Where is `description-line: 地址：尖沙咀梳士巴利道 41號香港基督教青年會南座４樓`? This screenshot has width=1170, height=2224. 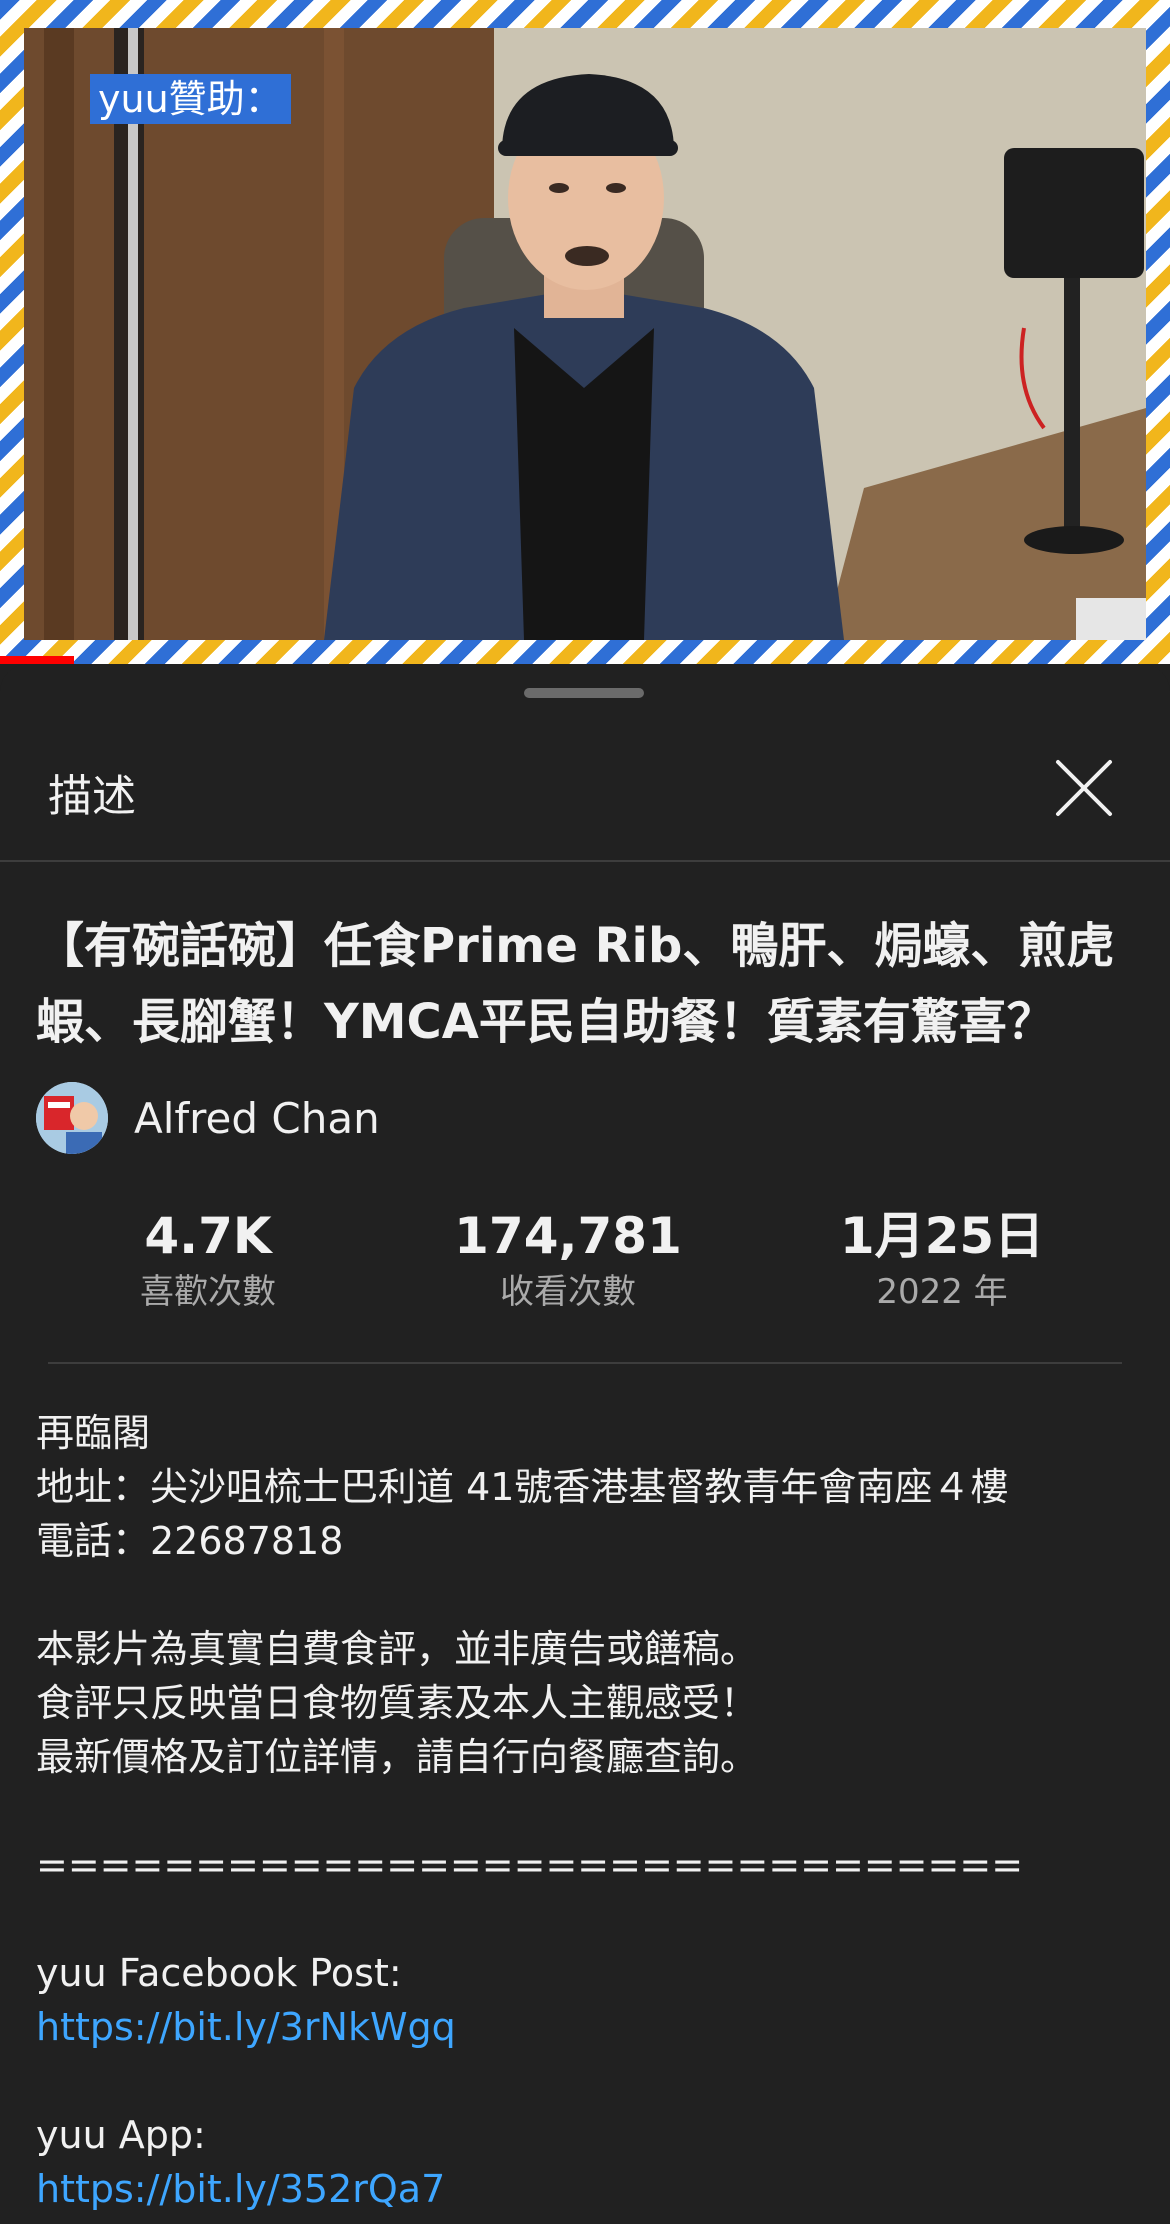
description-line: 地址：尖沙咀梳士巴利道 41號香港基督教青年會南座４樓 is located at coordinates (522, 1487).